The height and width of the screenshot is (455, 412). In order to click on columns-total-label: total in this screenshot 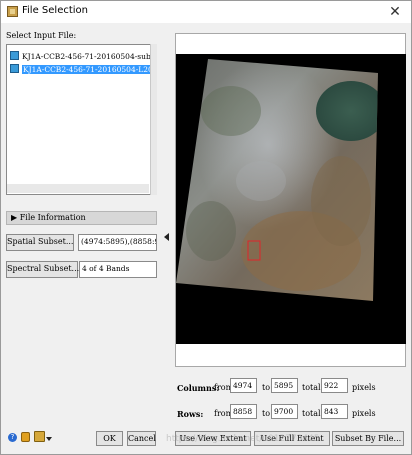, I will do `click(311, 387)`.